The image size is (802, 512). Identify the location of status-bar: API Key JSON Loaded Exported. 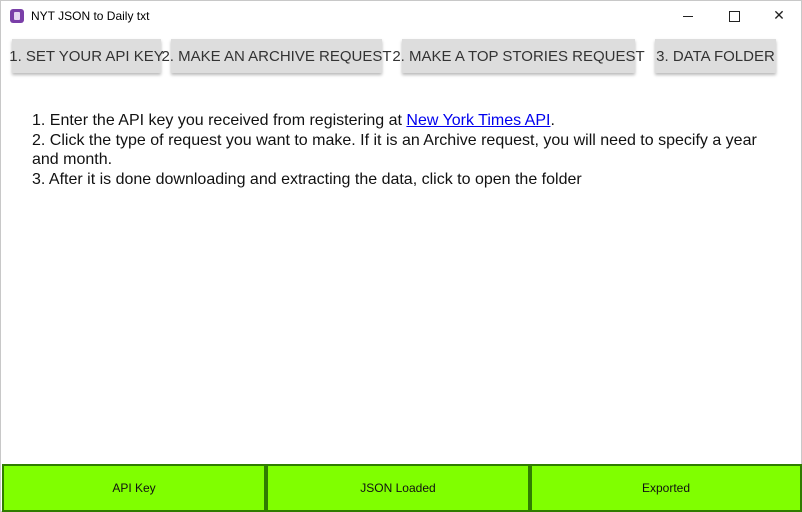
(402, 488).